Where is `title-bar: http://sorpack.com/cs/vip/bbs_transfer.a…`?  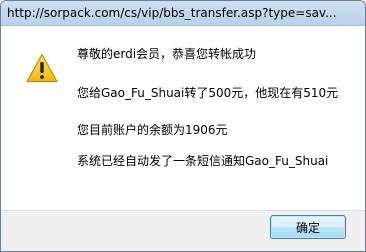 title-bar: http://sorpack.com/cs/vip/bbs_transfer.a… is located at coordinates (183, 13).